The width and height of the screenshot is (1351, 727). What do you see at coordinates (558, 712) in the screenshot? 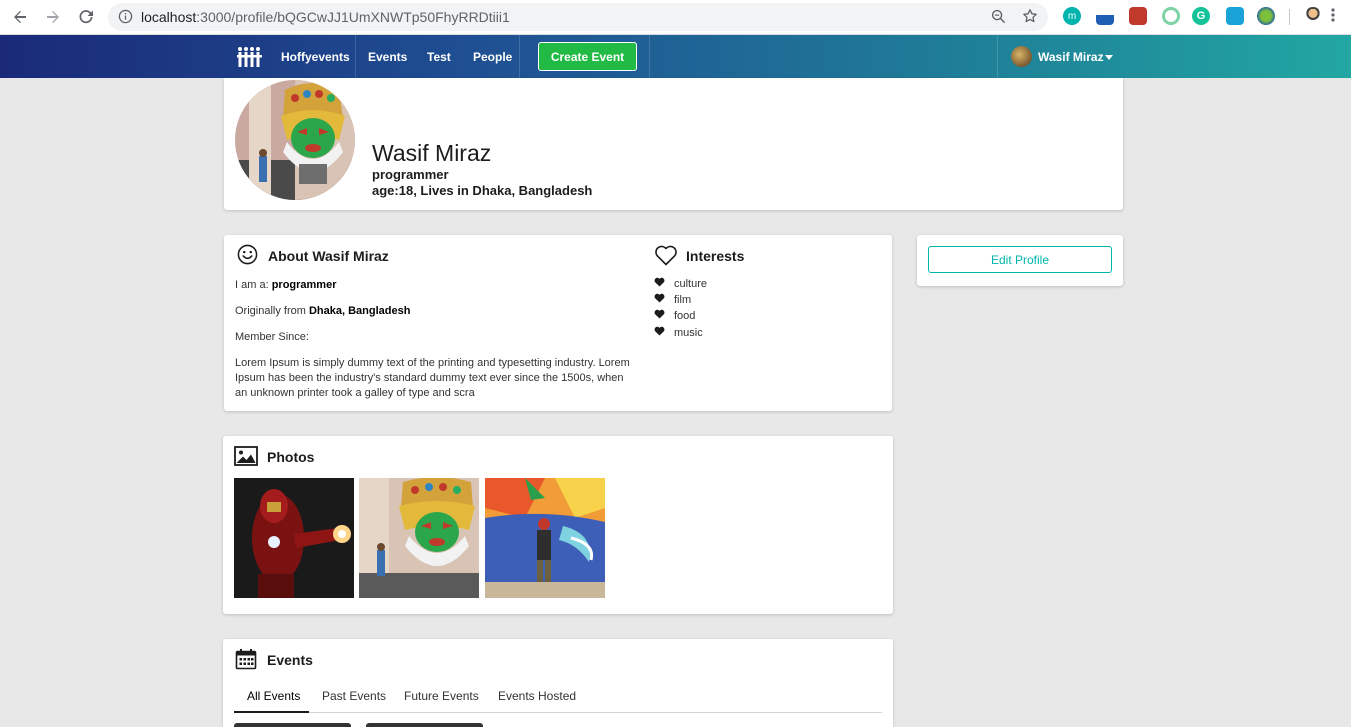
I see `tabs-divider` at bounding box center [558, 712].